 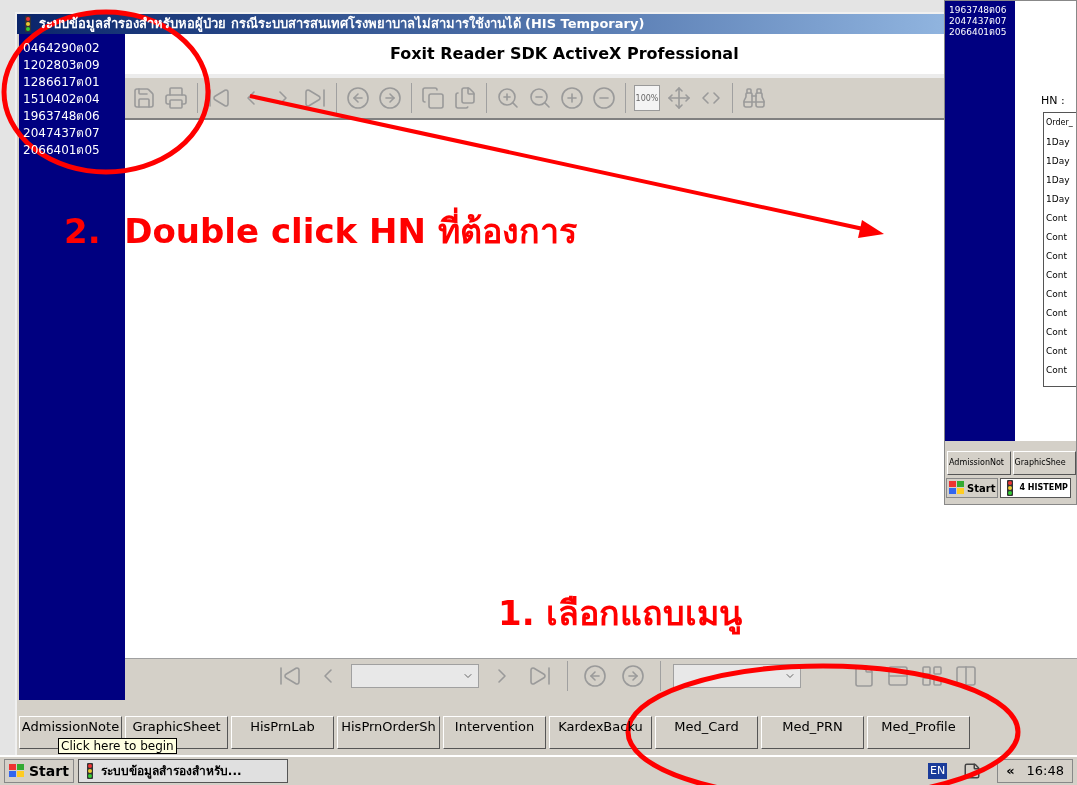 What do you see at coordinates (74, 99) in the screenshot?
I see `hn-list-item: 1510402ต04` at bounding box center [74, 99].